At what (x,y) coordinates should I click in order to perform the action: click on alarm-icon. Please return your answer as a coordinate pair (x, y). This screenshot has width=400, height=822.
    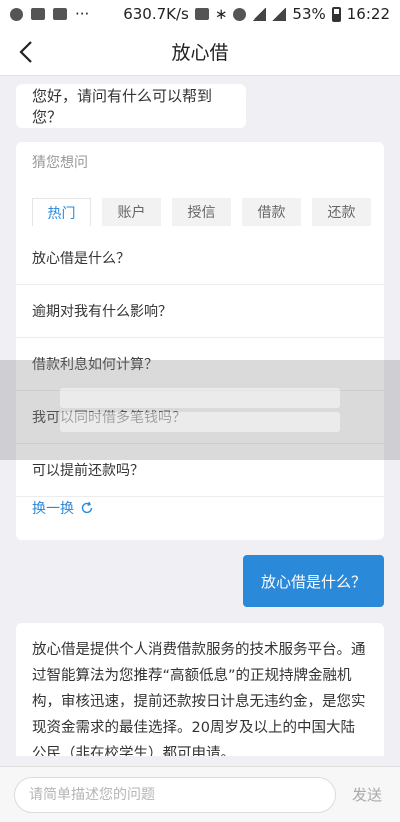
    Looking at the image, I should click on (240, 14).